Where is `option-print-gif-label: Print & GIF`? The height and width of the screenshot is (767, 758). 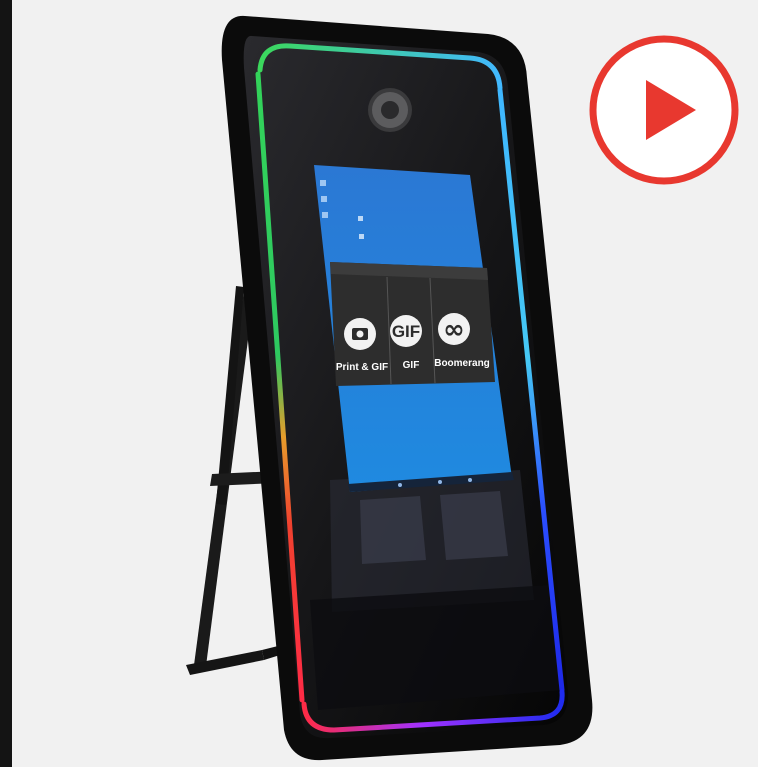
option-print-gif-label: Print & GIF is located at coordinates (362, 367).